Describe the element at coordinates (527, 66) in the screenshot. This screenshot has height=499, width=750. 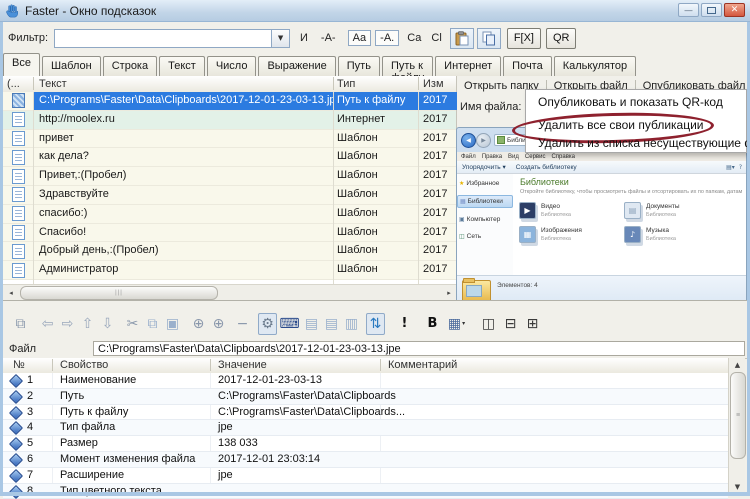
I see `tab-Почта: Почта` at that location.